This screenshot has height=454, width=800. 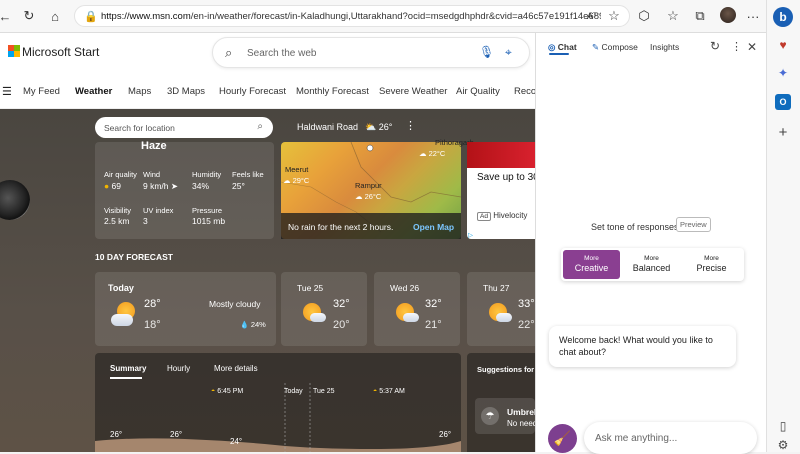 I want to click on settings-icon: ⚙, so click(x=783, y=445).